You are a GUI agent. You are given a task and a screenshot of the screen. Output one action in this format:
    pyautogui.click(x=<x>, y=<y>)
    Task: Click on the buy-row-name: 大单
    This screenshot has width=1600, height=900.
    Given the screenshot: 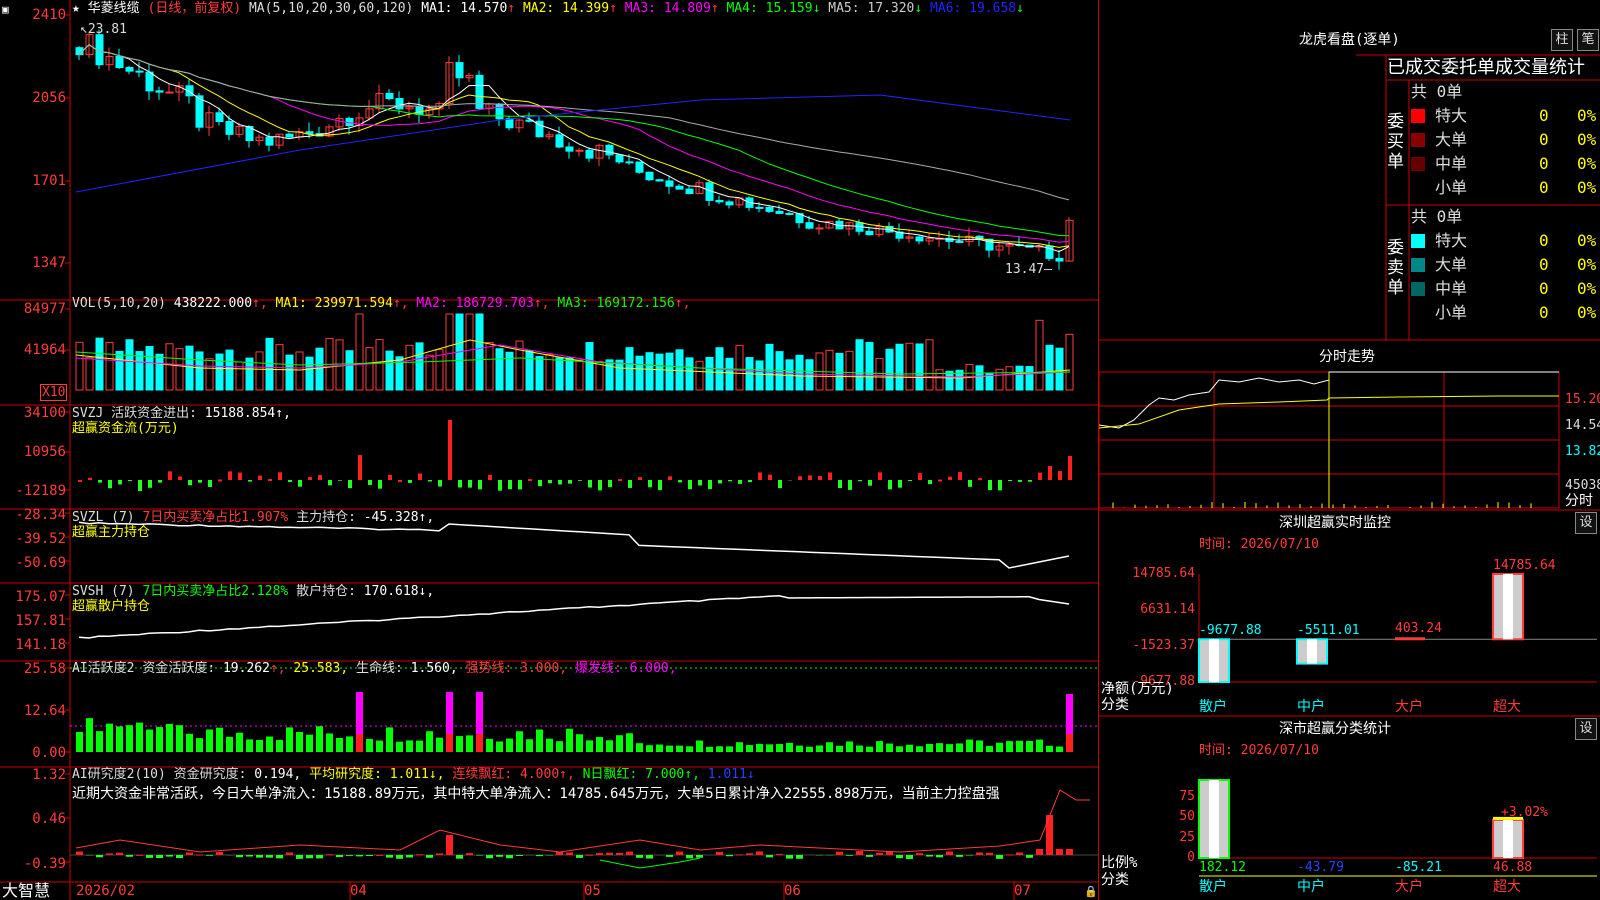 What is the action you would take?
    pyautogui.click(x=1451, y=139)
    